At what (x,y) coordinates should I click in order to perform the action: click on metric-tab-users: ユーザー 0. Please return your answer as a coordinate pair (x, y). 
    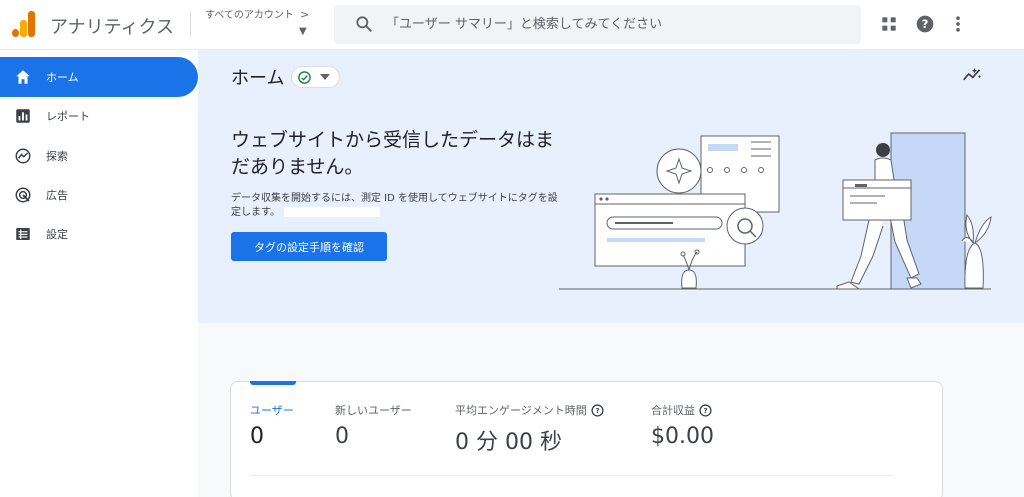
    Looking at the image, I should click on (272, 425).